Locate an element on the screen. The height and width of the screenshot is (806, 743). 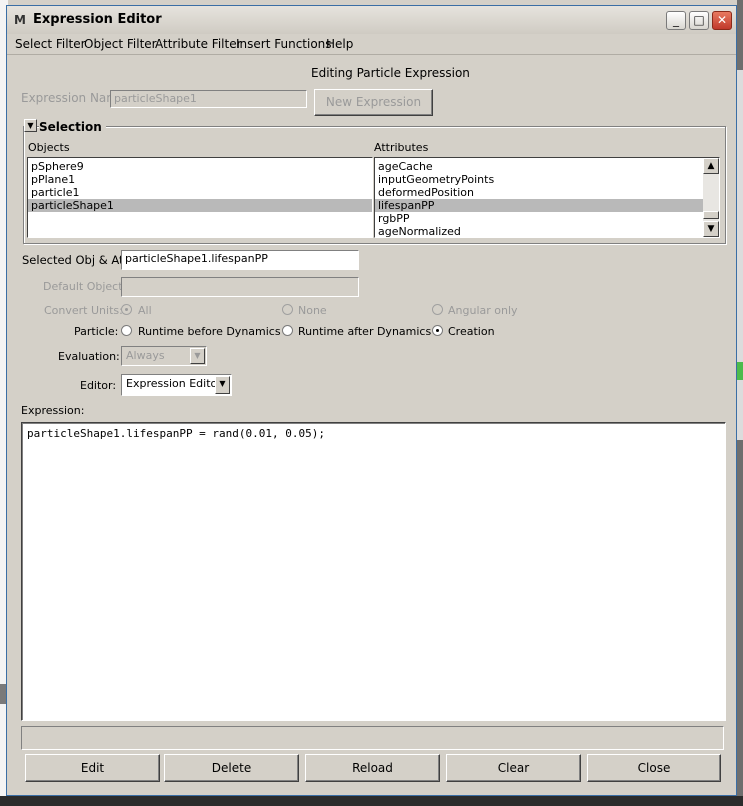
minimize-button: _ is located at coordinates (676, 20).